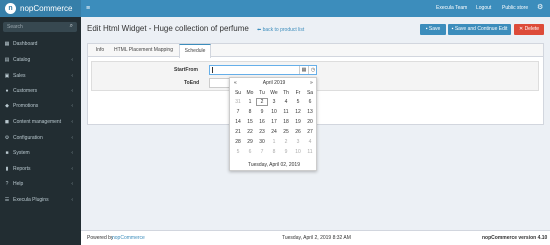 The height and width of the screenshot is (245, 550). Describe the element at coordinates (310, 93) in the screenshot. I see `weekday-header: Sa` at that location.